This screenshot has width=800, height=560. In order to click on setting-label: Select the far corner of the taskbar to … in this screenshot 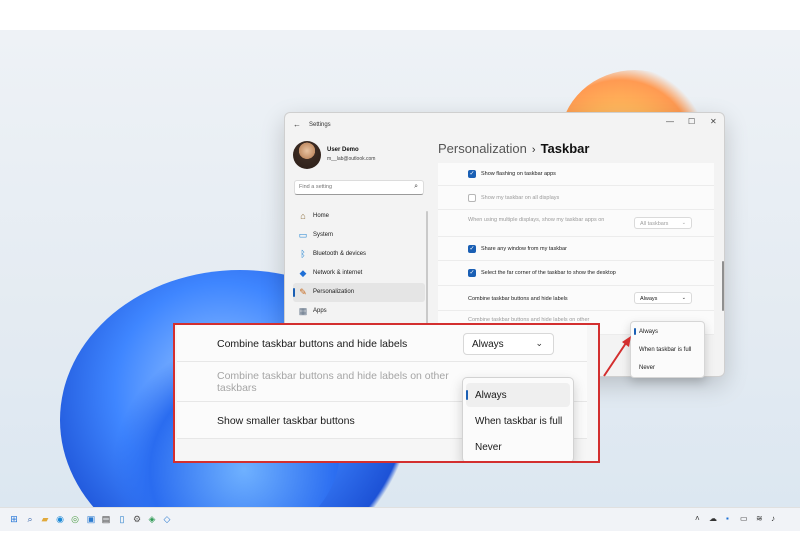, I will do `click(548, 273)`.